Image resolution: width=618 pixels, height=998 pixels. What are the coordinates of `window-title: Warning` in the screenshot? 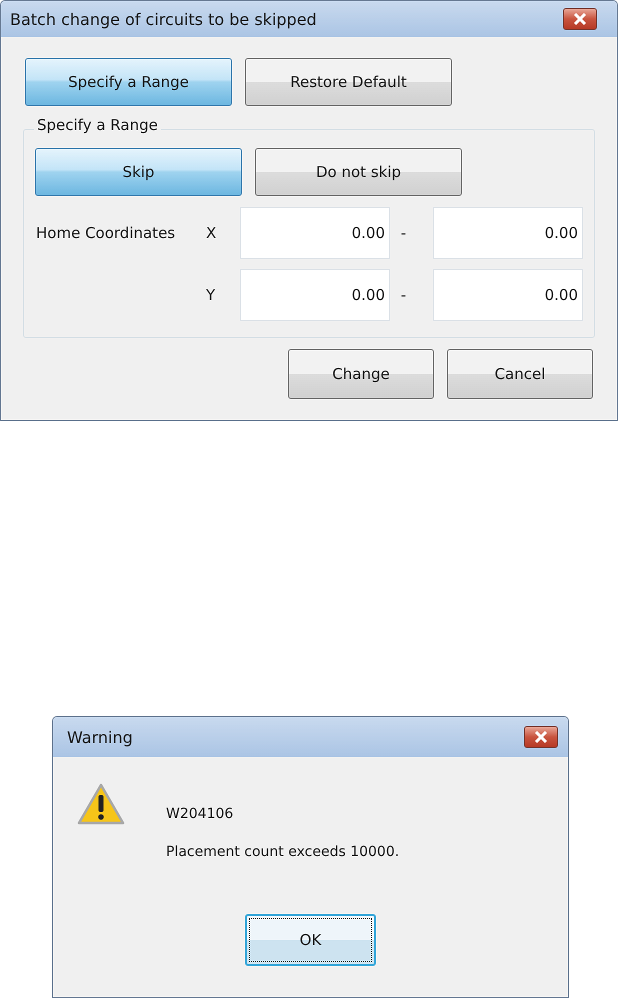 It's located at (100, 737).